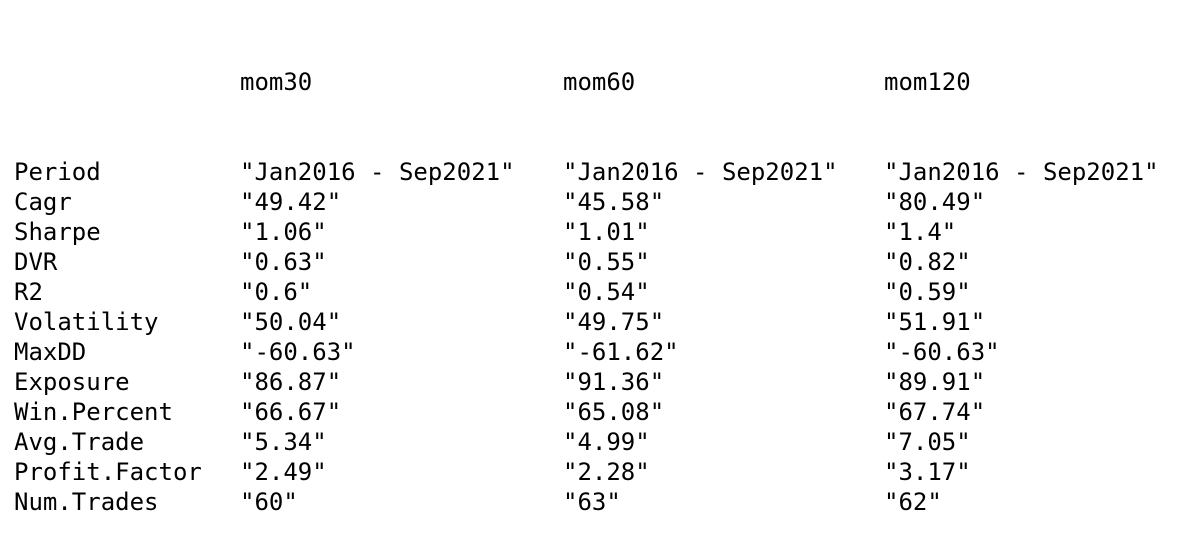  I want to click on table-cell: "80.49", so click(935, 202).